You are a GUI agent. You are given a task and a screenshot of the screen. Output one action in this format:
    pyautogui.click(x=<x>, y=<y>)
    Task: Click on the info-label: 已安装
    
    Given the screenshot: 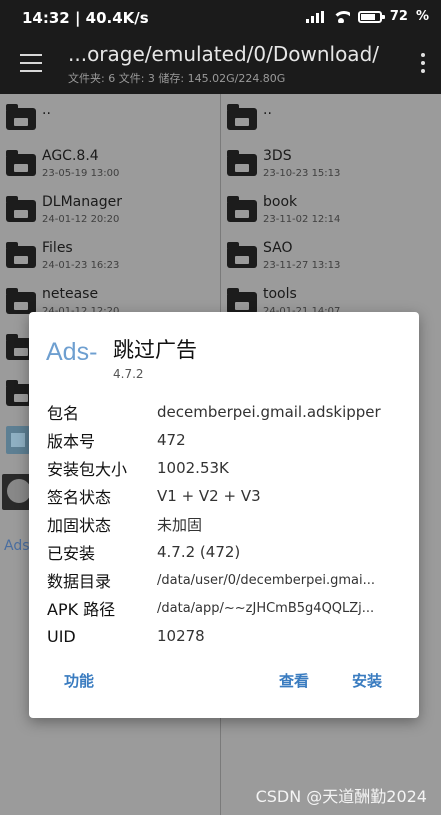 What is the action you would take?
    pyautogui.click(x=71, y=553)
    